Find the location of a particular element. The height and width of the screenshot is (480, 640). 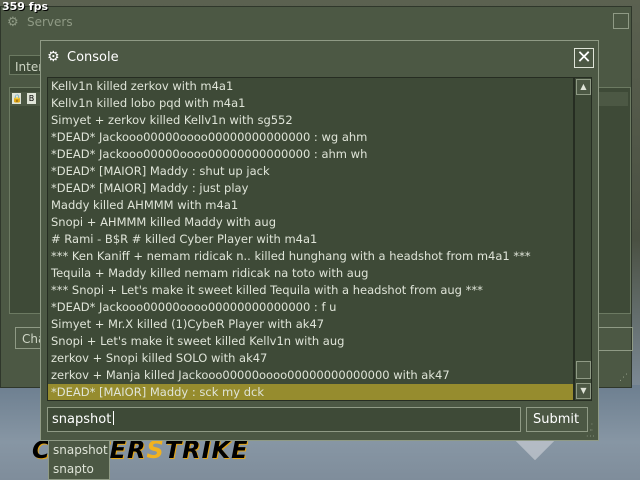

autocomplete-item: snapshot is located at coordinates (79, 450).